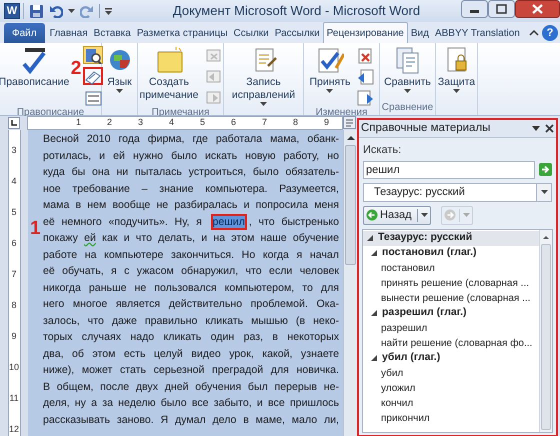 The height and width of the screenshot is (436, 560). Describe the element at coordinates (13, 181) in the screenshot. I see `ruler-number: 4` at that location.